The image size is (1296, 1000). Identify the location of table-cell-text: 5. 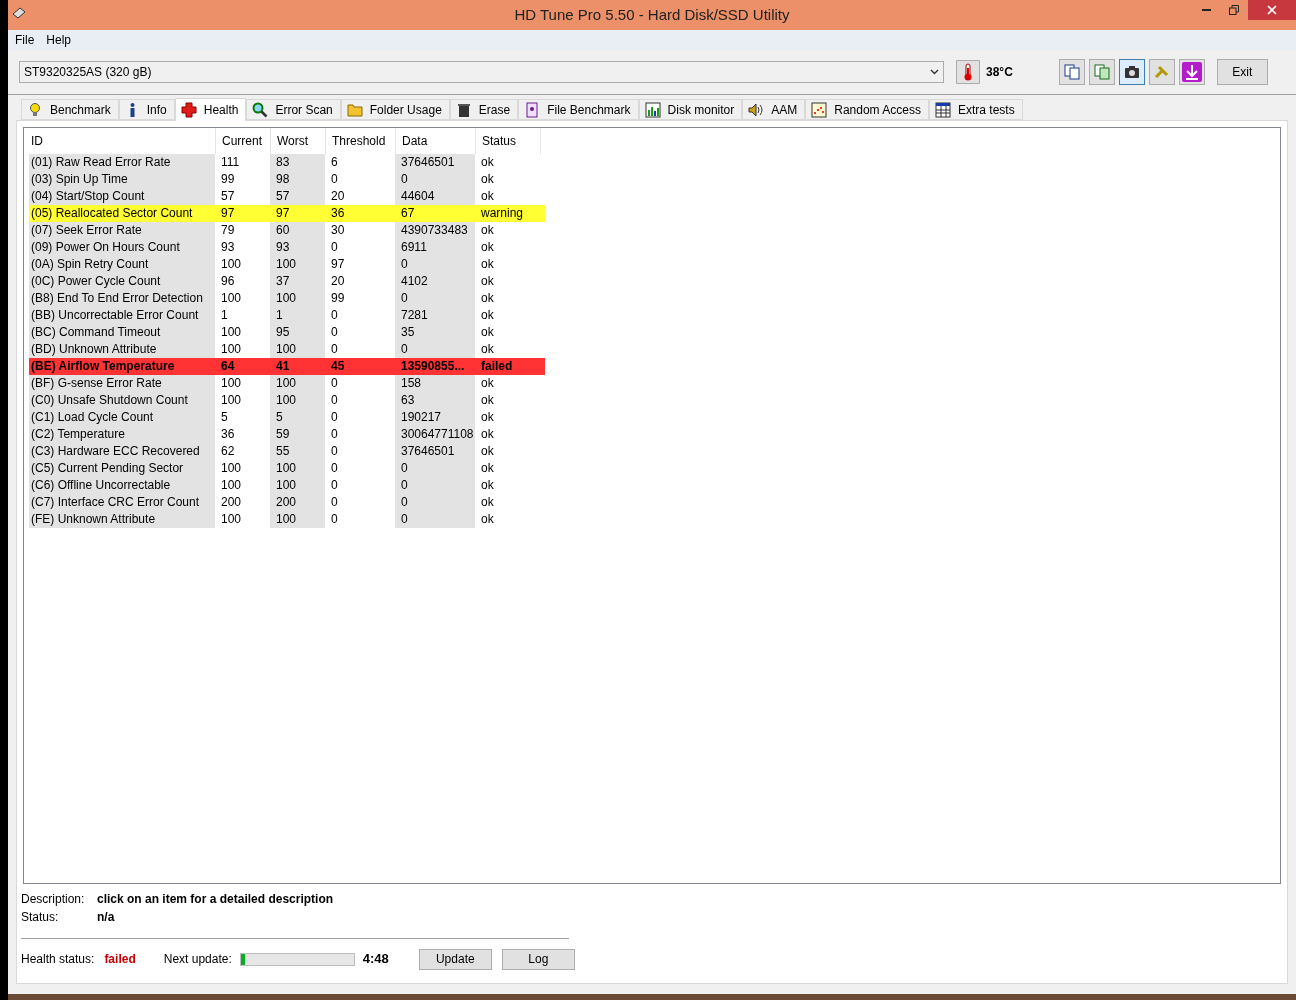
(224, 417).